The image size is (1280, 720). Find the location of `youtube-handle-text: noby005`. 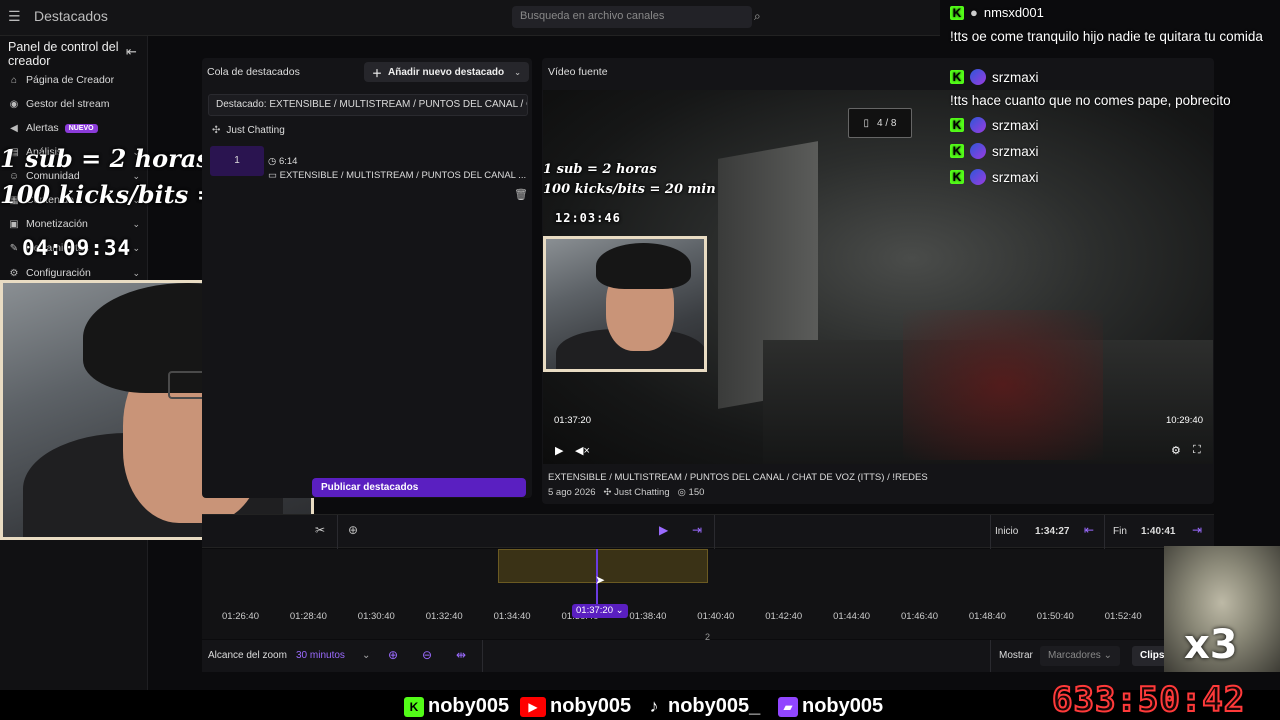

youtube-handle-text: noby005 is located at coordinates (591, 706).